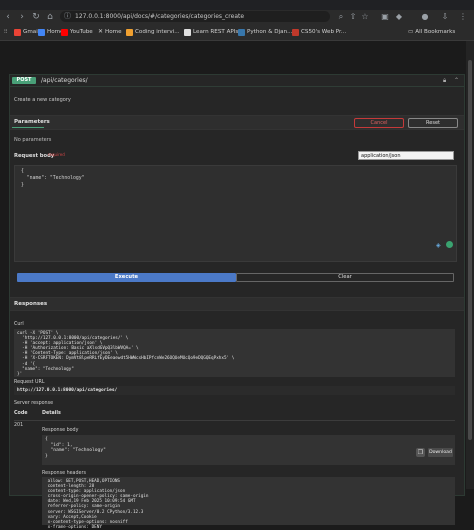 The image size is (474, 530). What do you see at coordinates (32, 122) in the screenshot?
I see `parameters-tab: Parameters` at bounding box center [32, 122].